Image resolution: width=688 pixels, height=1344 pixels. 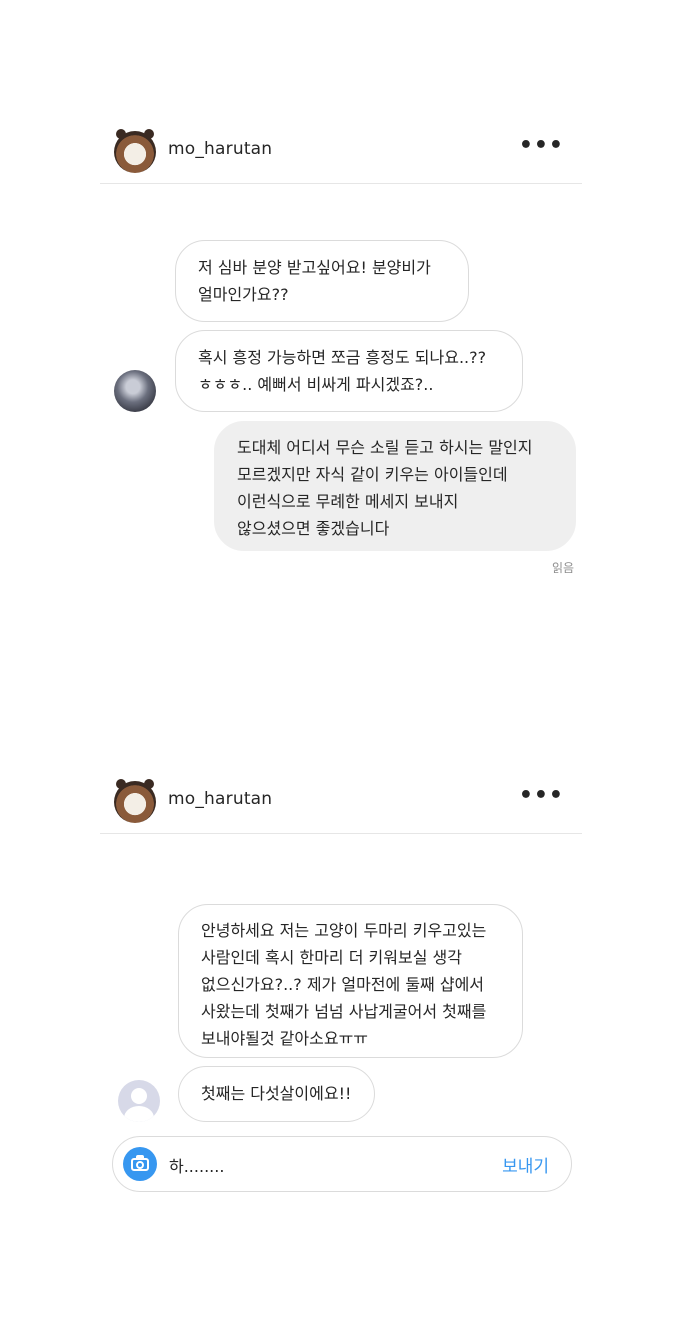 What do you see at coordinates (341, 148) in the screenshot?
I see `thread1-header: mo_harutan •••` at bounding box center [341, 148].